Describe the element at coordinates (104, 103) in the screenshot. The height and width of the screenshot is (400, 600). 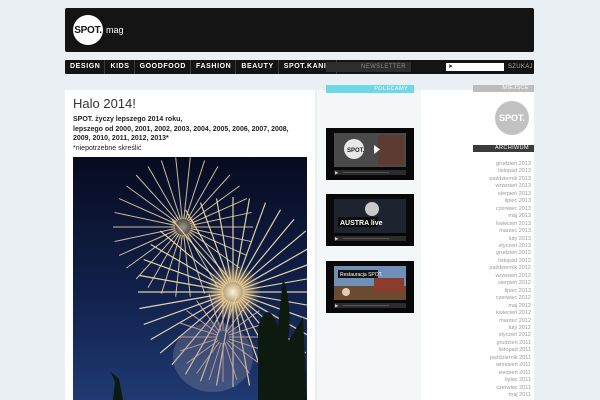
I see `post-title: Halo 2014!` at that location.